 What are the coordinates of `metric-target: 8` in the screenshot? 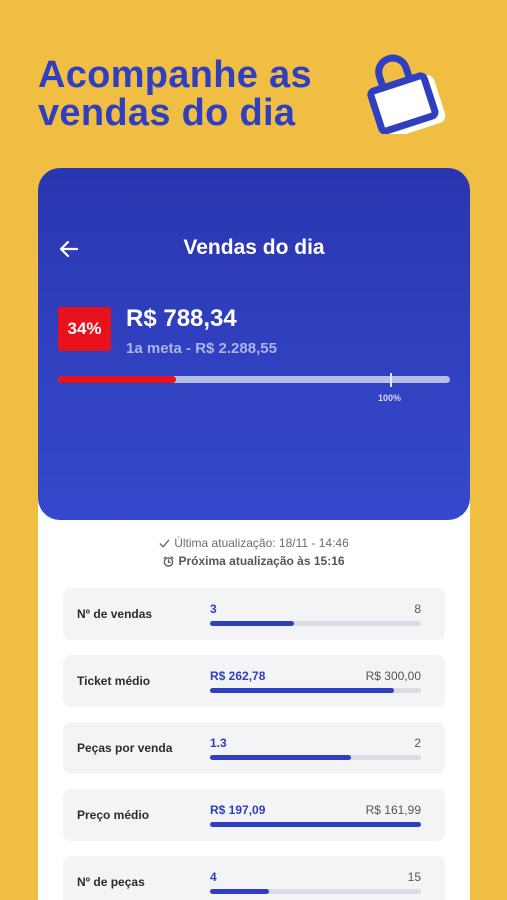 It's located at (417, 609).